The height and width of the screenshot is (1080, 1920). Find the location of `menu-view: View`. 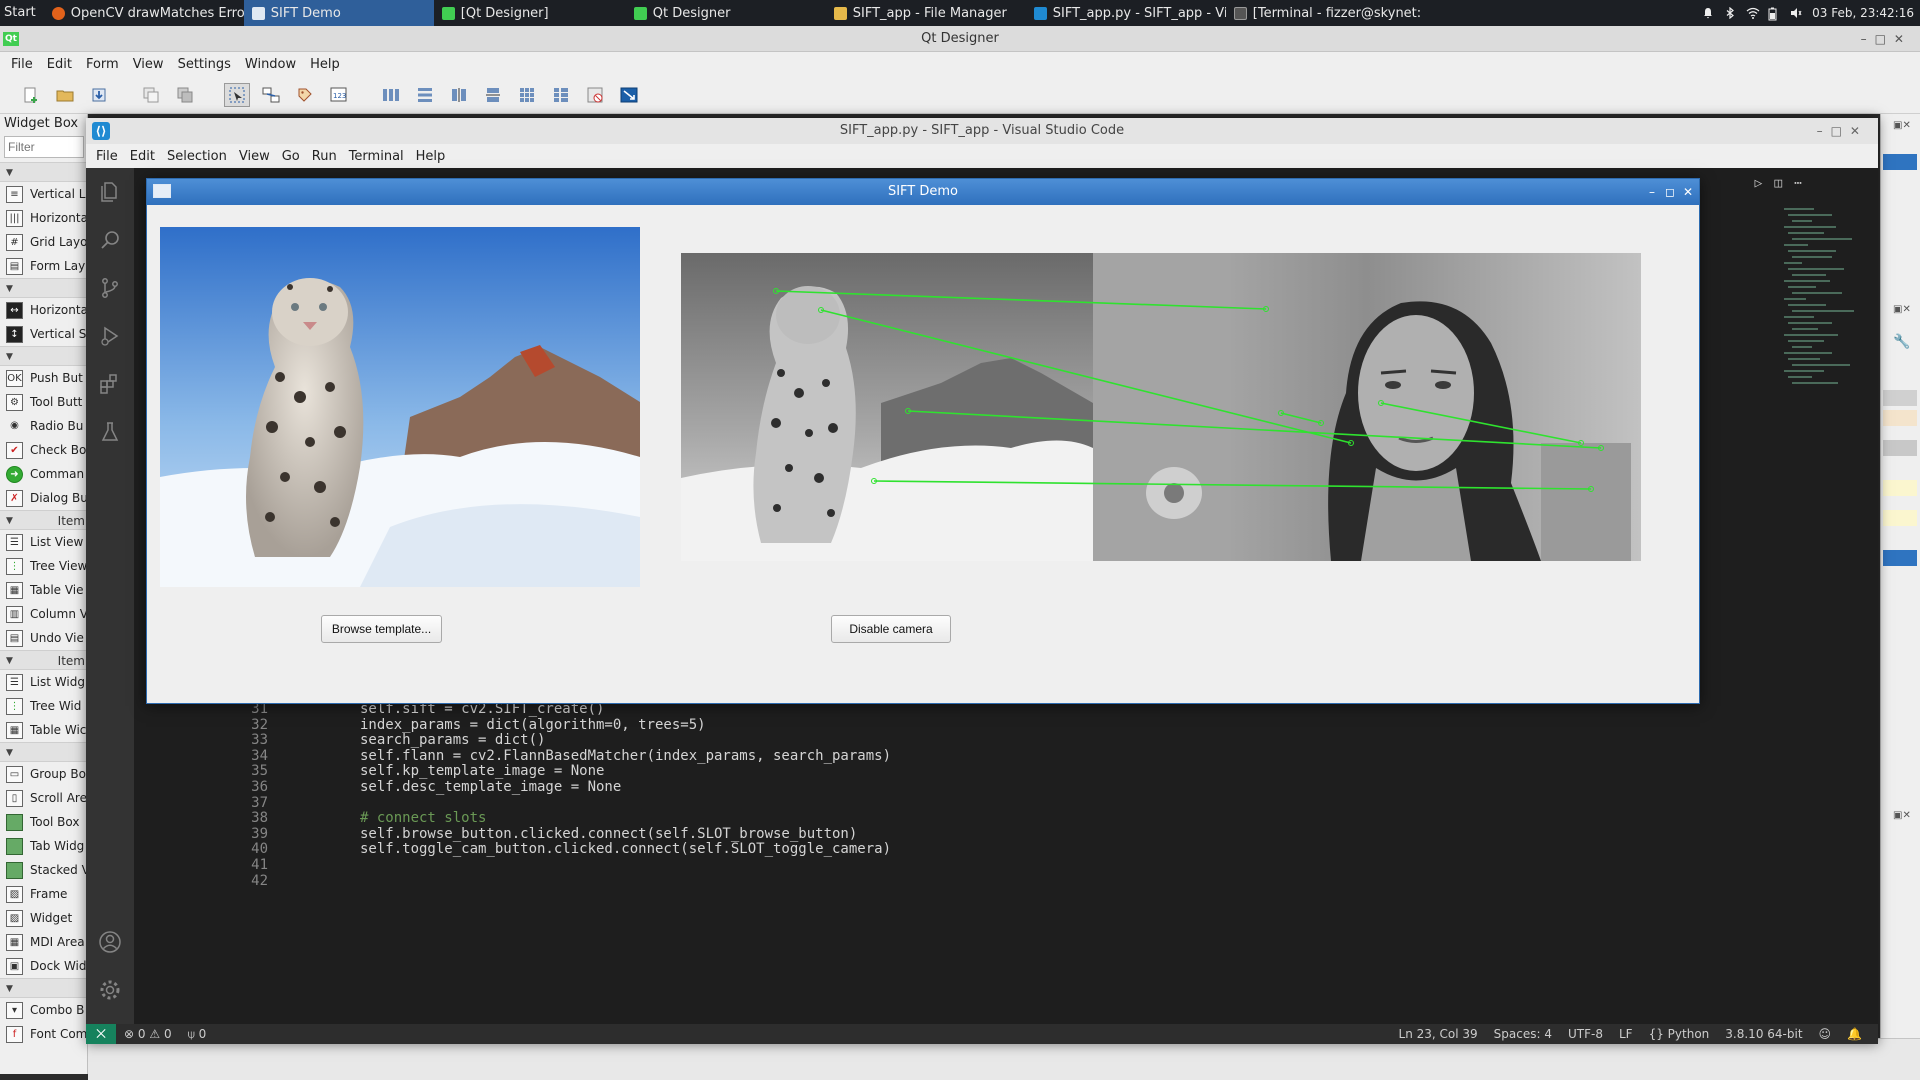

menu-view: View is located at coordinates (254, 156).